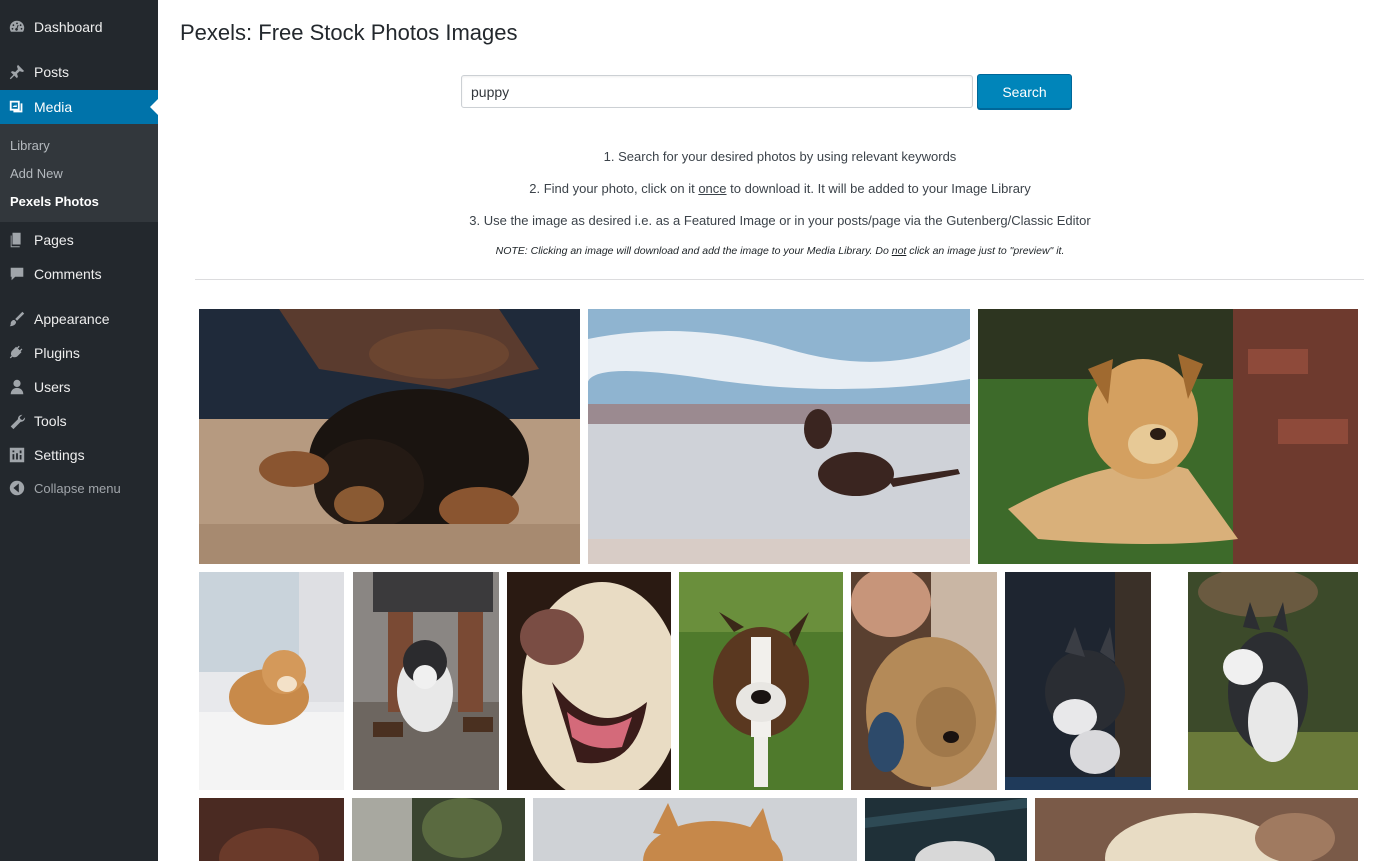 Image resolution: width=1395 pixels, height=861 pixels. I want to click on sidebar-item-appearance: Appearance, so click(79, 319).